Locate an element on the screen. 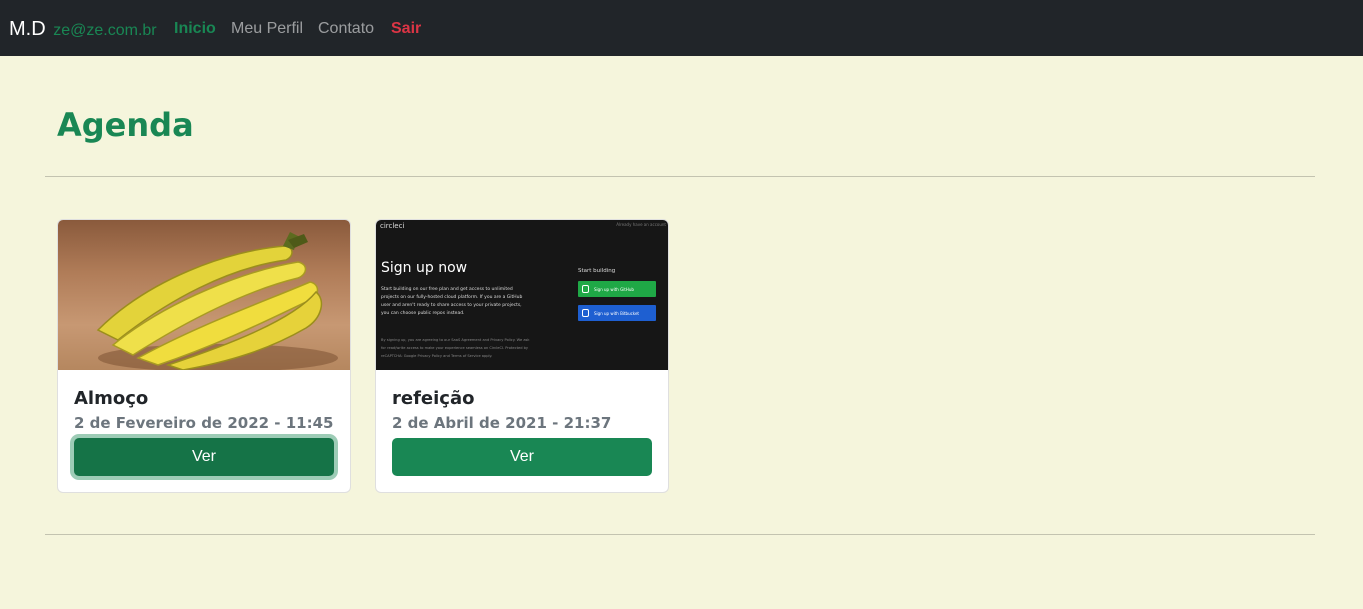  user-email: ze@ze.com.br is located at coordinates (105, 30).